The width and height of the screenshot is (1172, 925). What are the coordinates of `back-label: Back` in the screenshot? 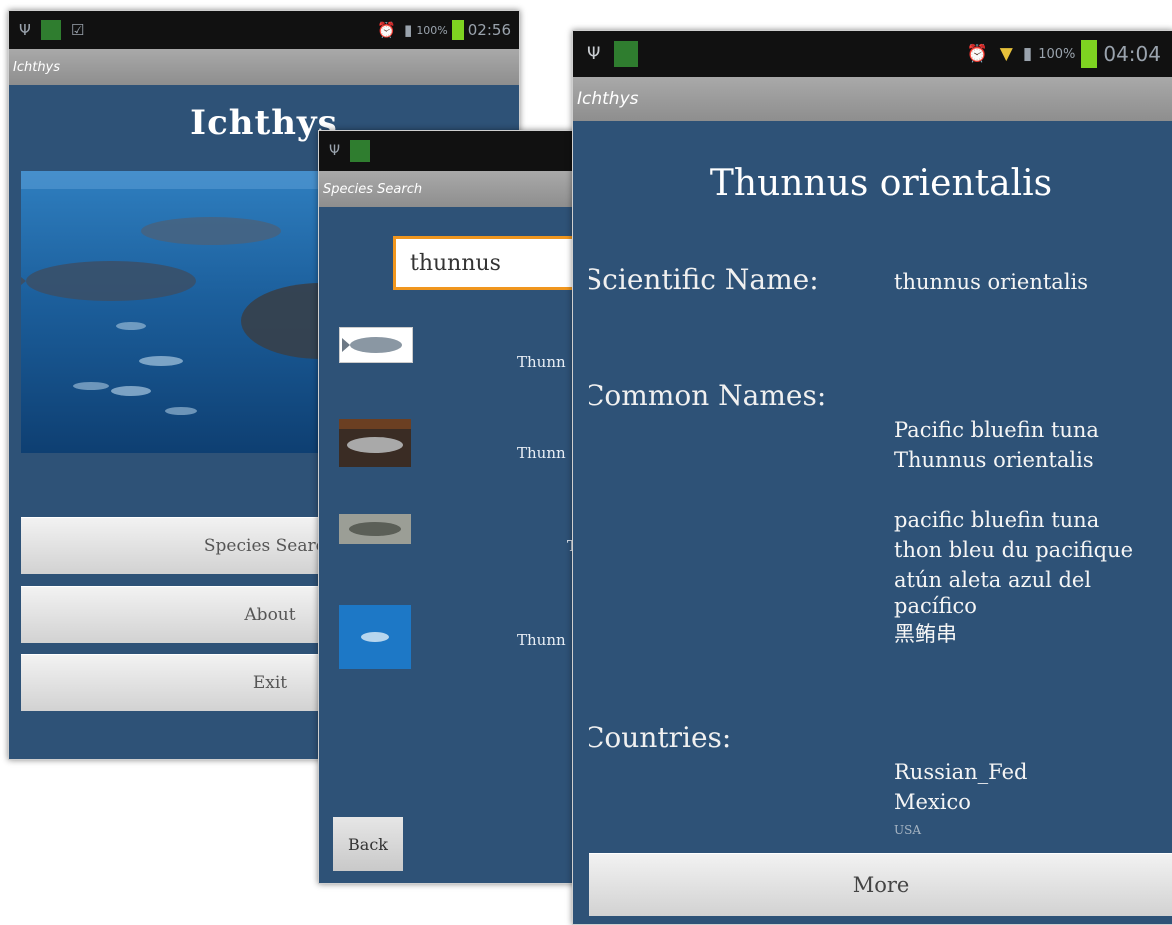 It's located at (368, 844).